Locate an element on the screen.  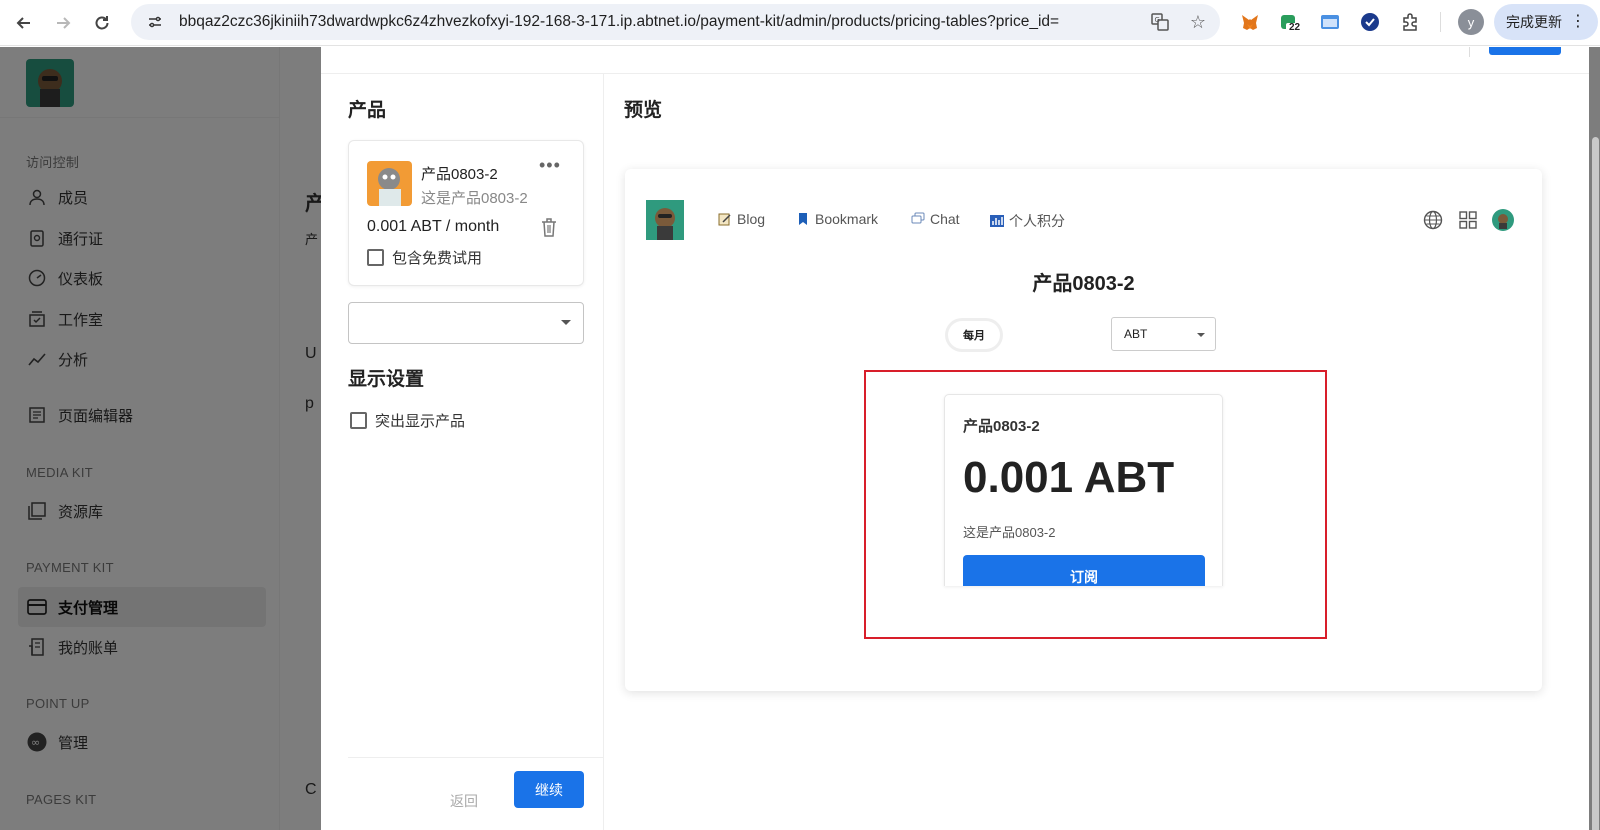
free-trial-checkbox-row: 包含免费试用 is located at coordinates (424, 257).